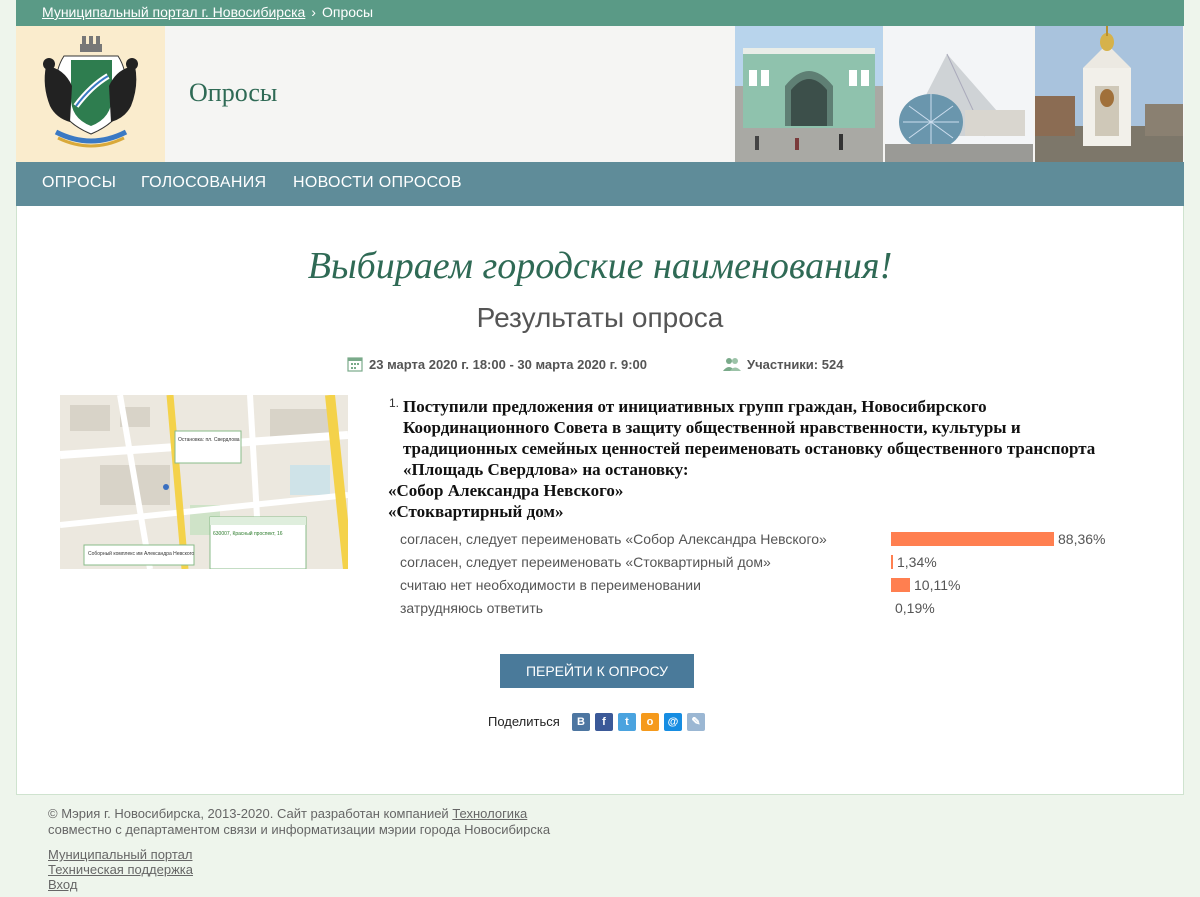 The width and height of the screenshot is (1200, 897). I want to click on share-label: Поделиться, so click(524, 721).